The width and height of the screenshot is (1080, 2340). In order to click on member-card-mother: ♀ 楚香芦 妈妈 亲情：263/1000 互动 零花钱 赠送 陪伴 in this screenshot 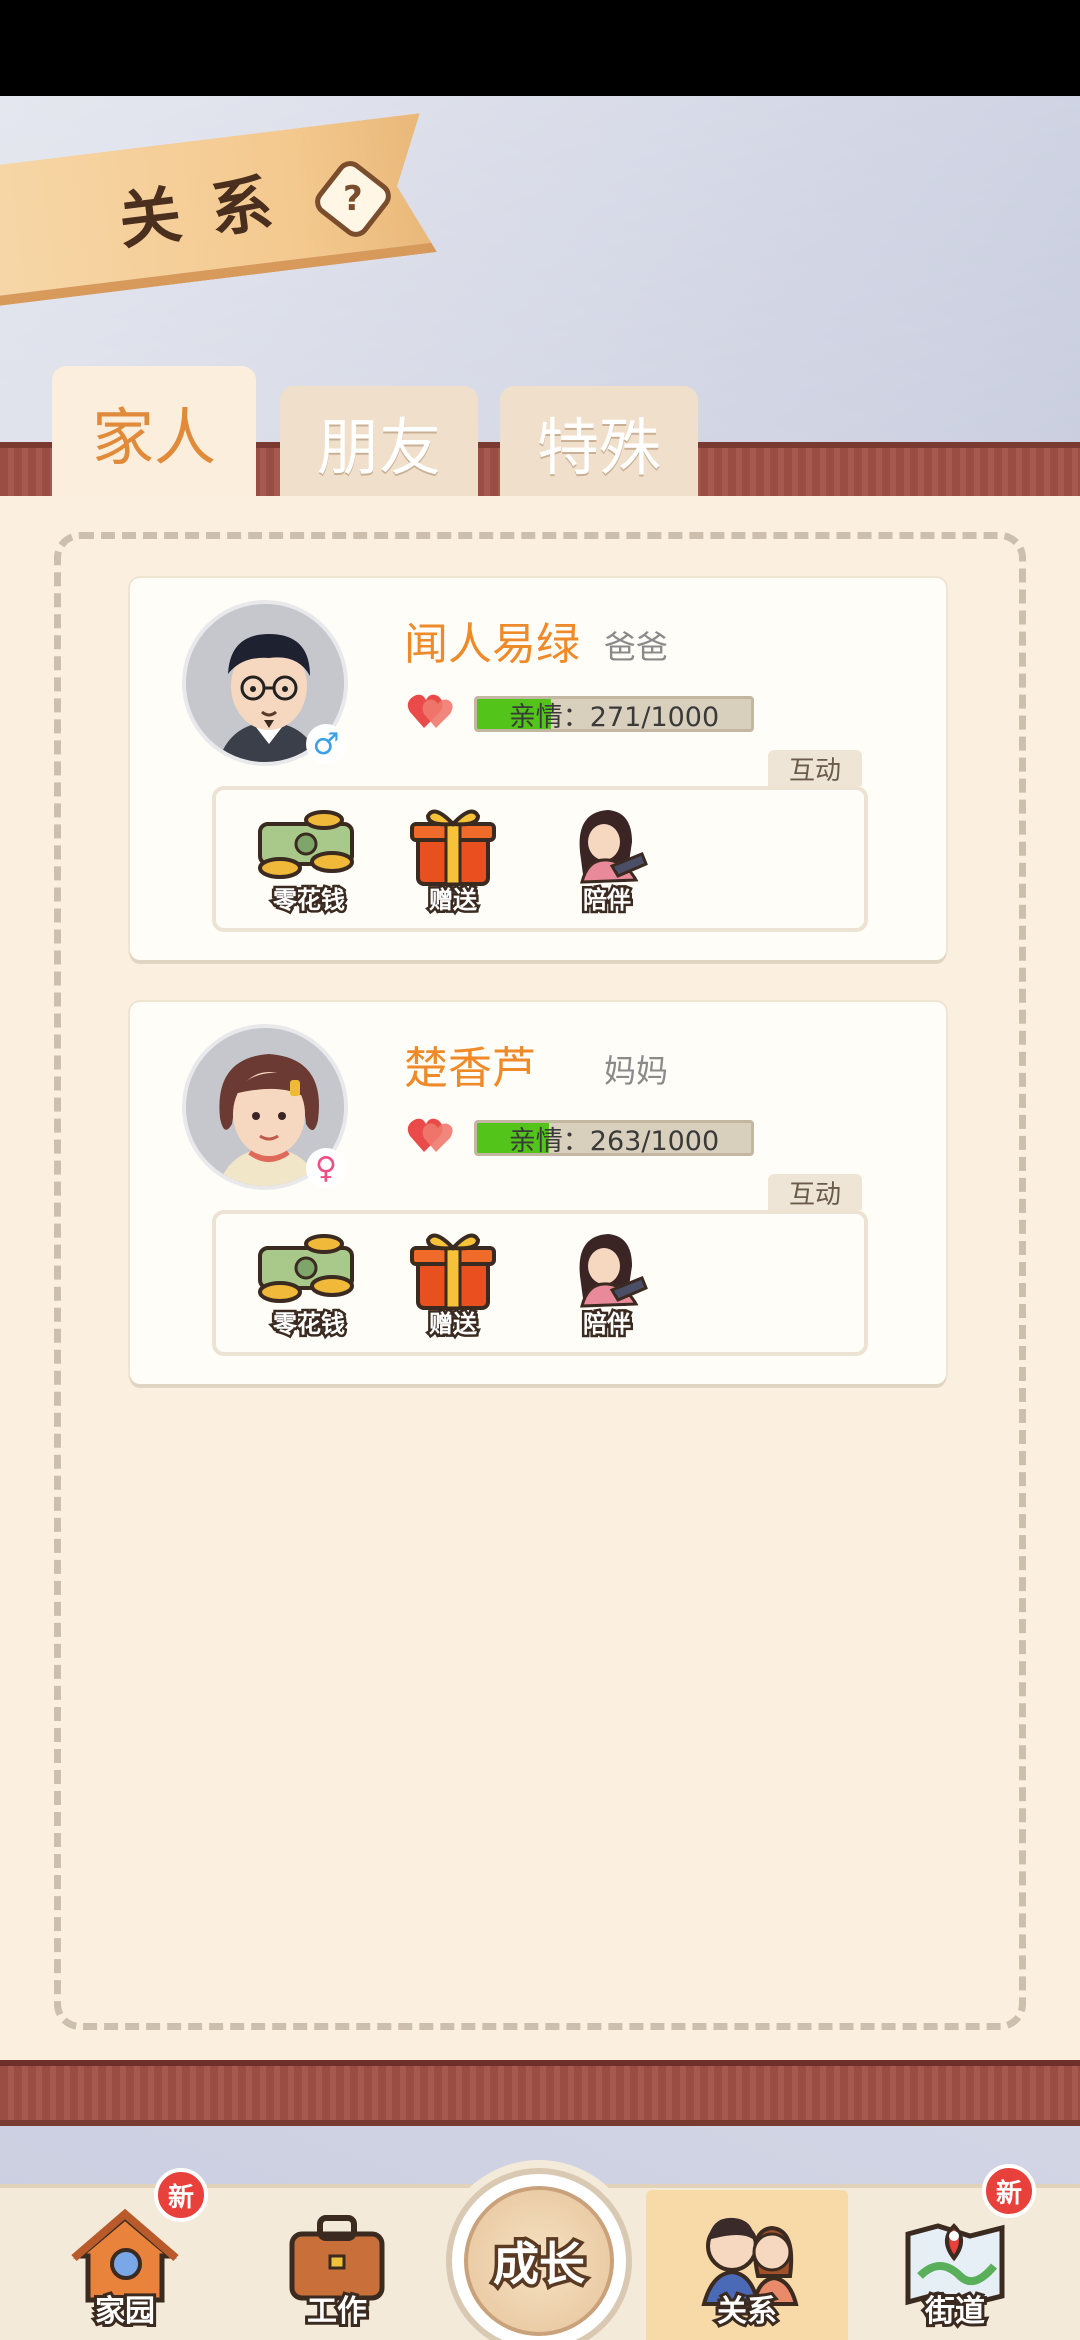, I will do `click(538, 1193)`.